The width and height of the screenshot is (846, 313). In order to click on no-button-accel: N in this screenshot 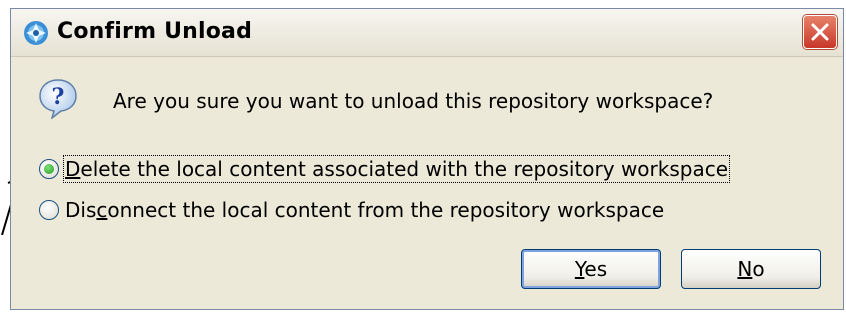, I will do `click(745, 269)`.